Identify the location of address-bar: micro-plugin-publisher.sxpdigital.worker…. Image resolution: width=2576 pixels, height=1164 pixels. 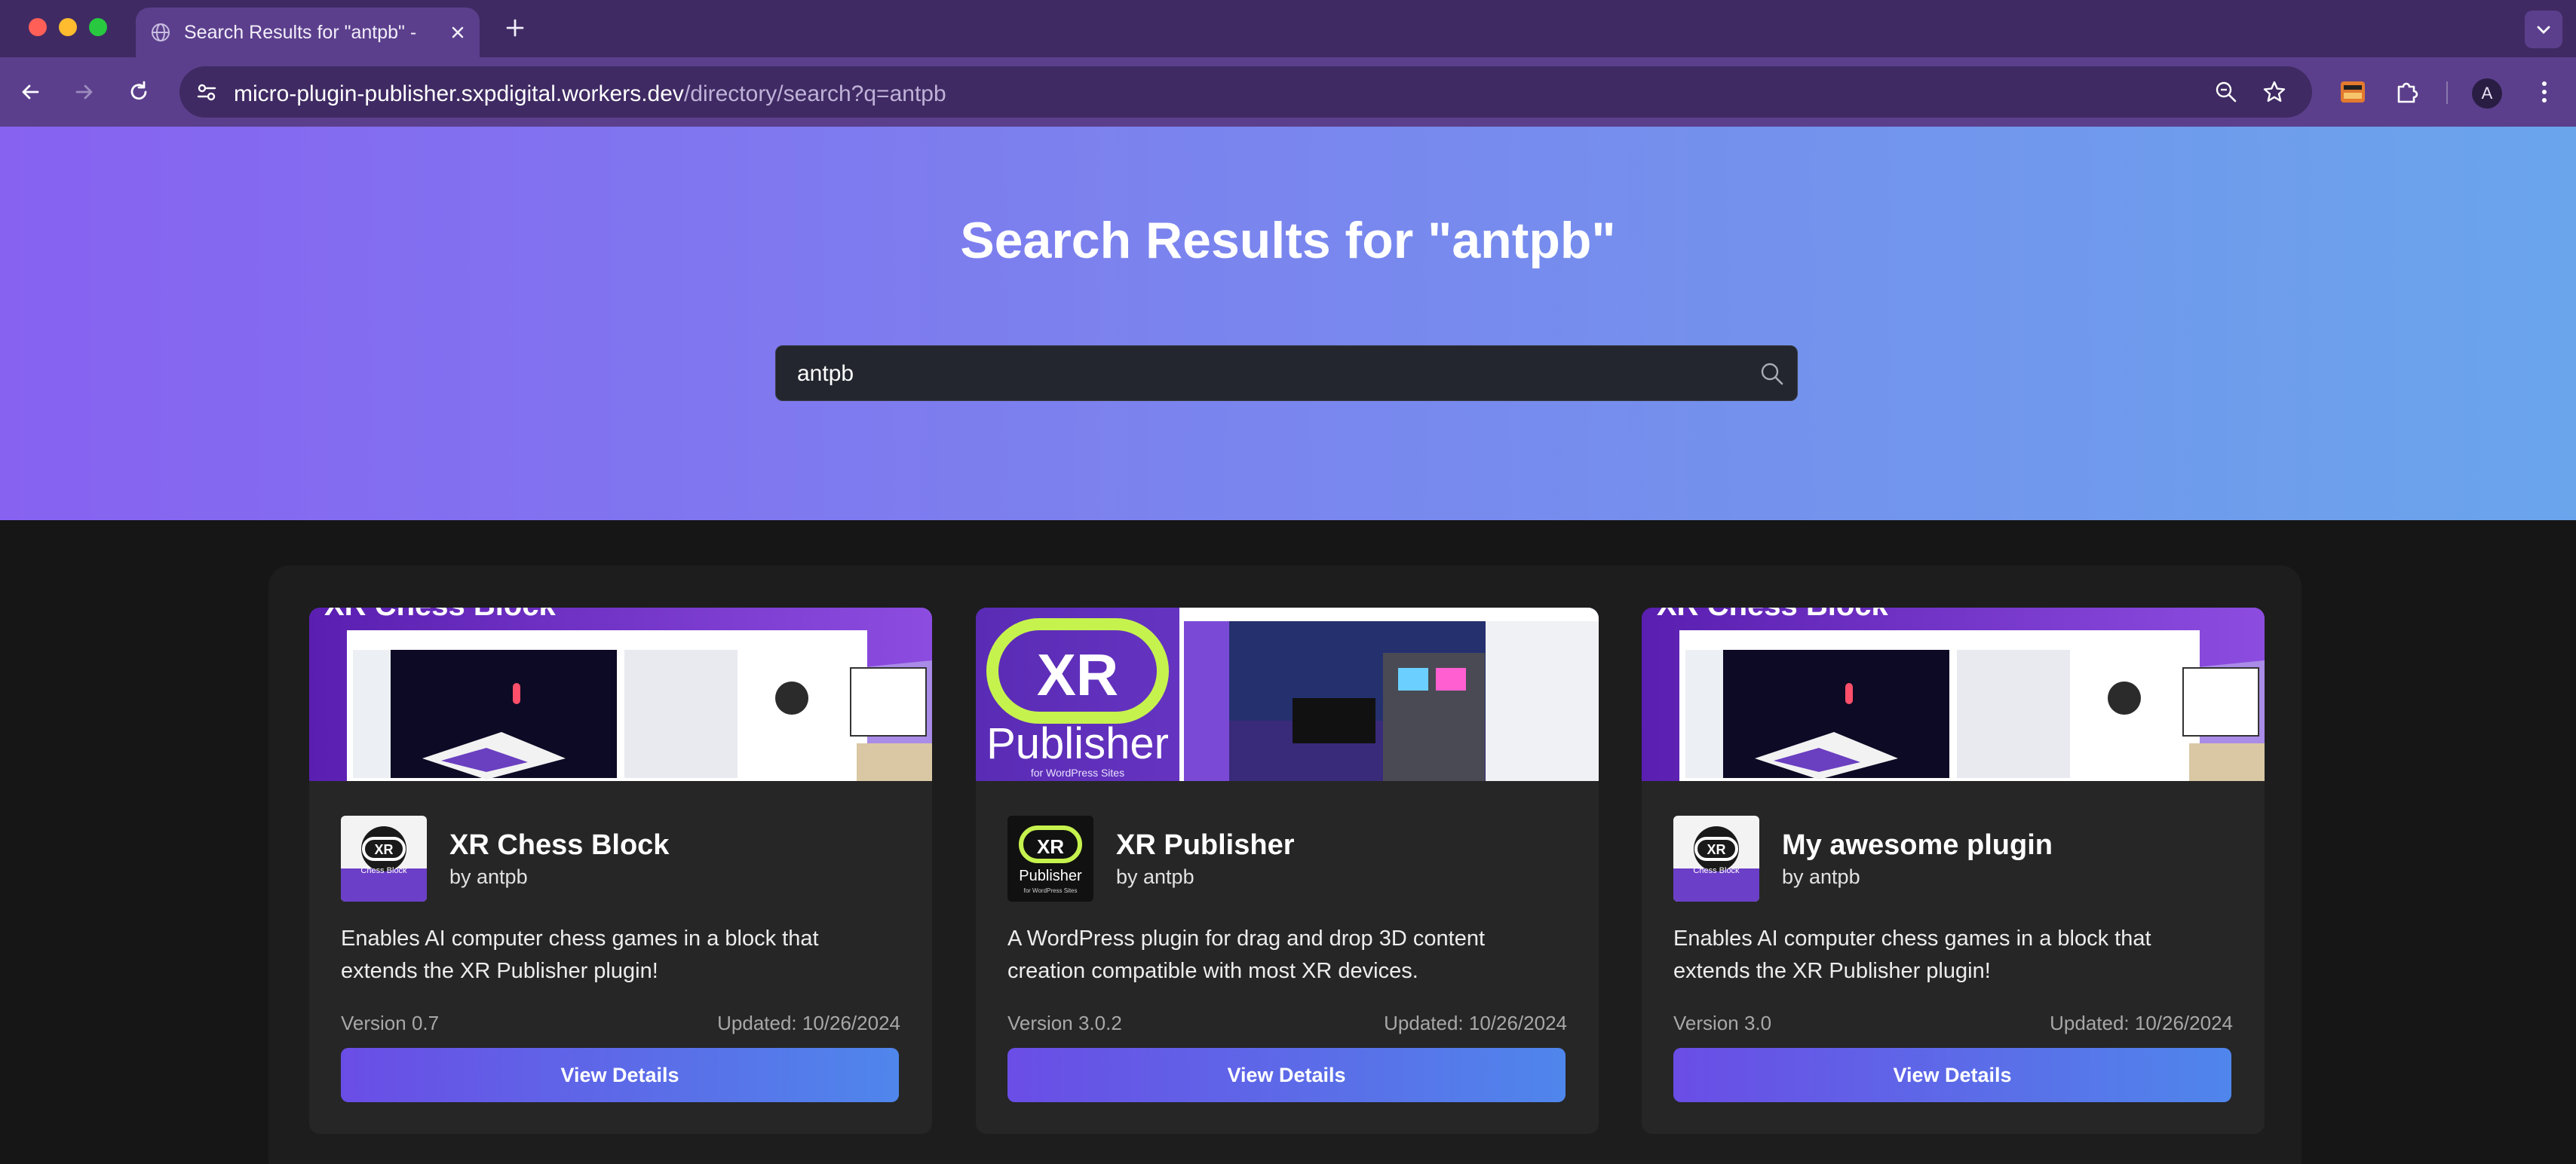
(1245, 92).